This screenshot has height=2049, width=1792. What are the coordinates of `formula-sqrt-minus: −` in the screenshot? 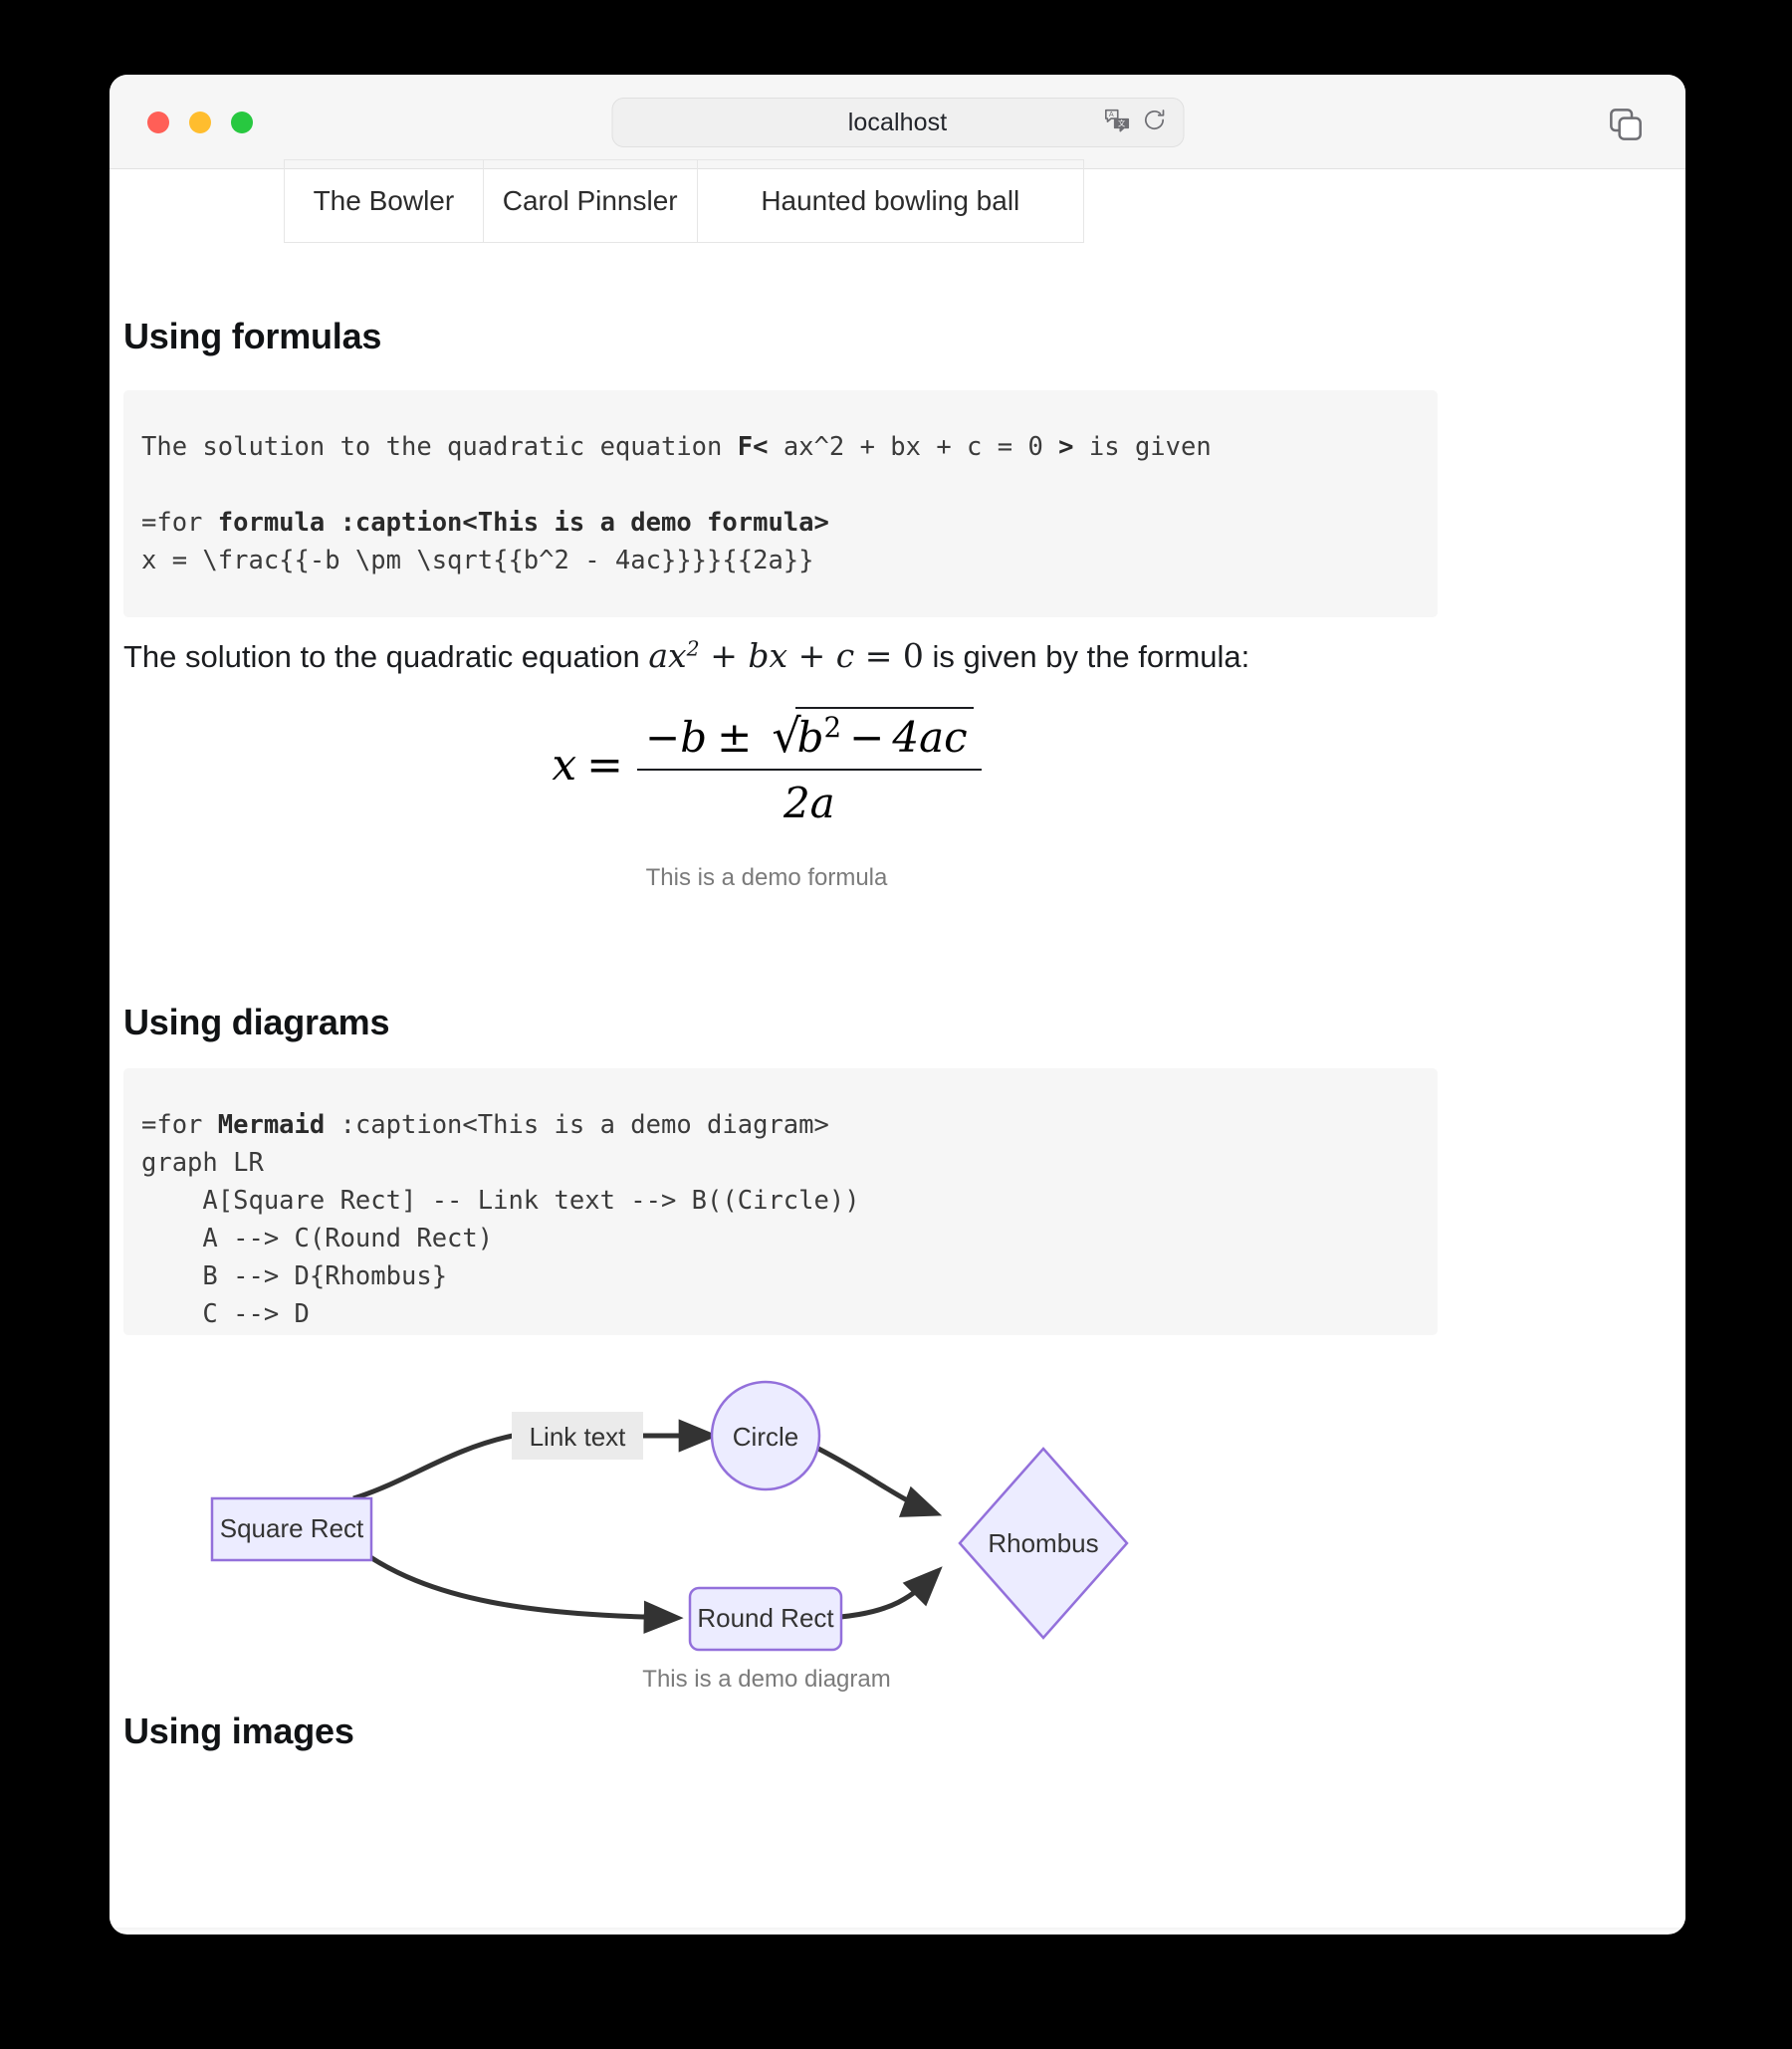 It's located at (867, 737).